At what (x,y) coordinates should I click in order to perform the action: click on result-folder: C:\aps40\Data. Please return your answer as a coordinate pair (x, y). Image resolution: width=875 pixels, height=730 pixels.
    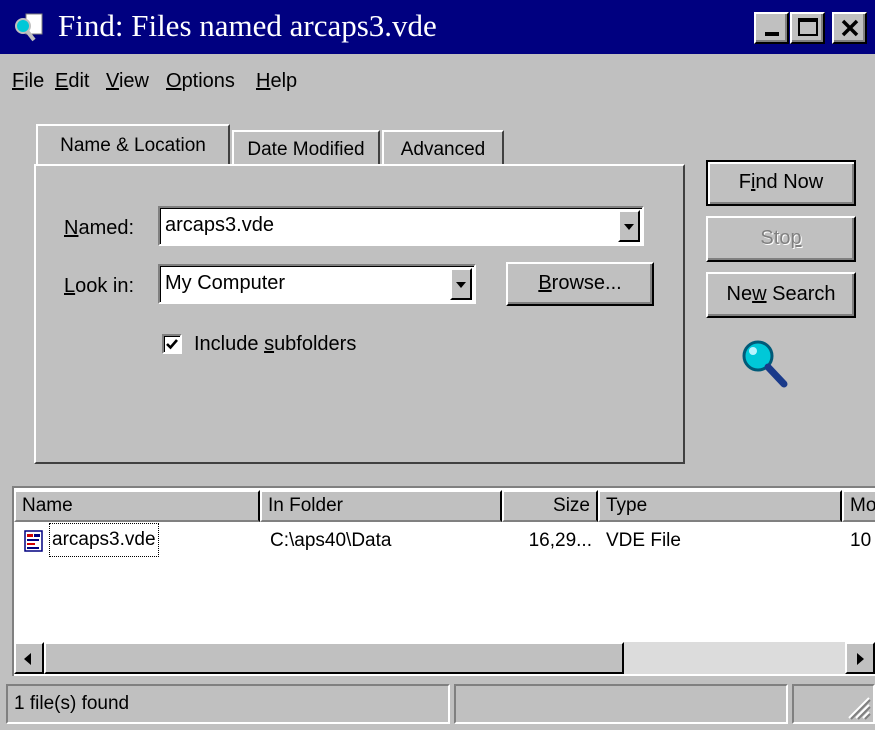
    Looking at the image, I should click on (331, 540).